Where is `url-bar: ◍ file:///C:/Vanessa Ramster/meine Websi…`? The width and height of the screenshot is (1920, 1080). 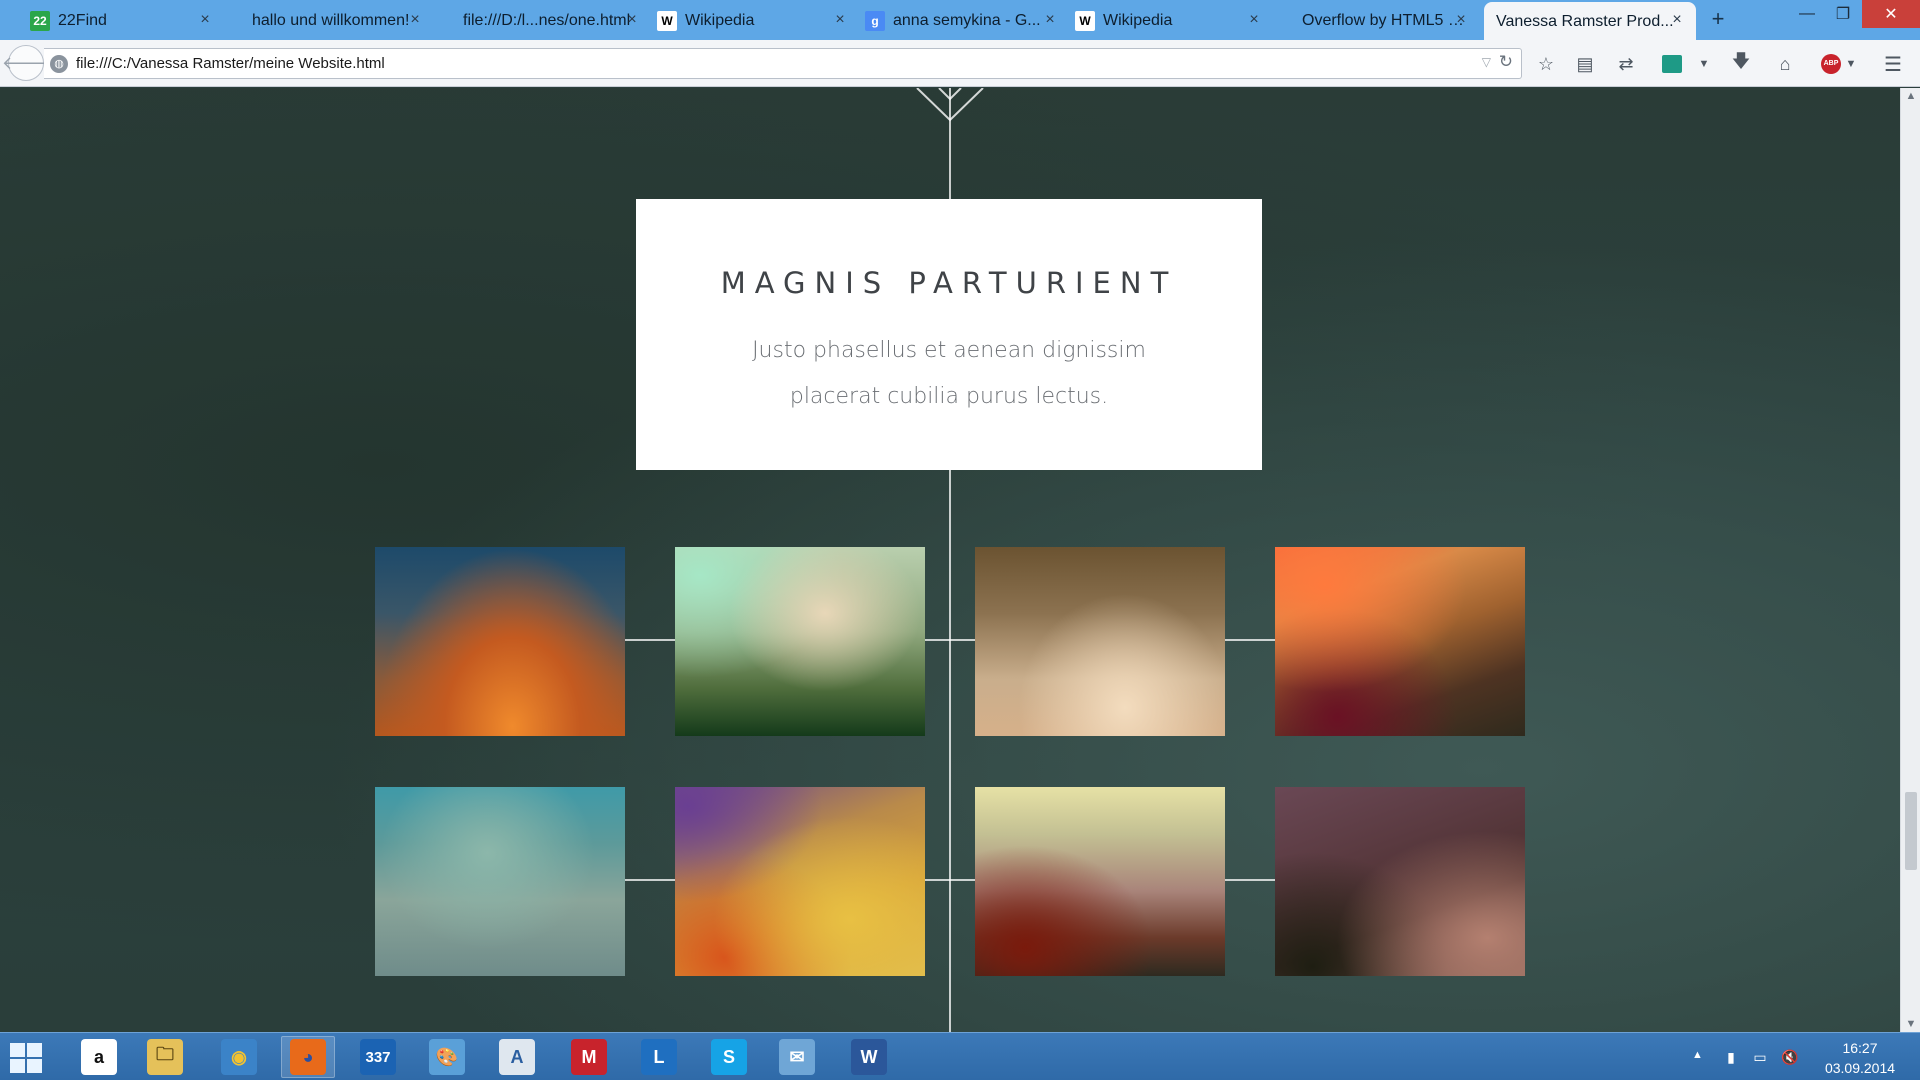 url-bar: ◍ file:///C:/Vanessa Ramster/meine Websi… is located at coordinates (783, 63).